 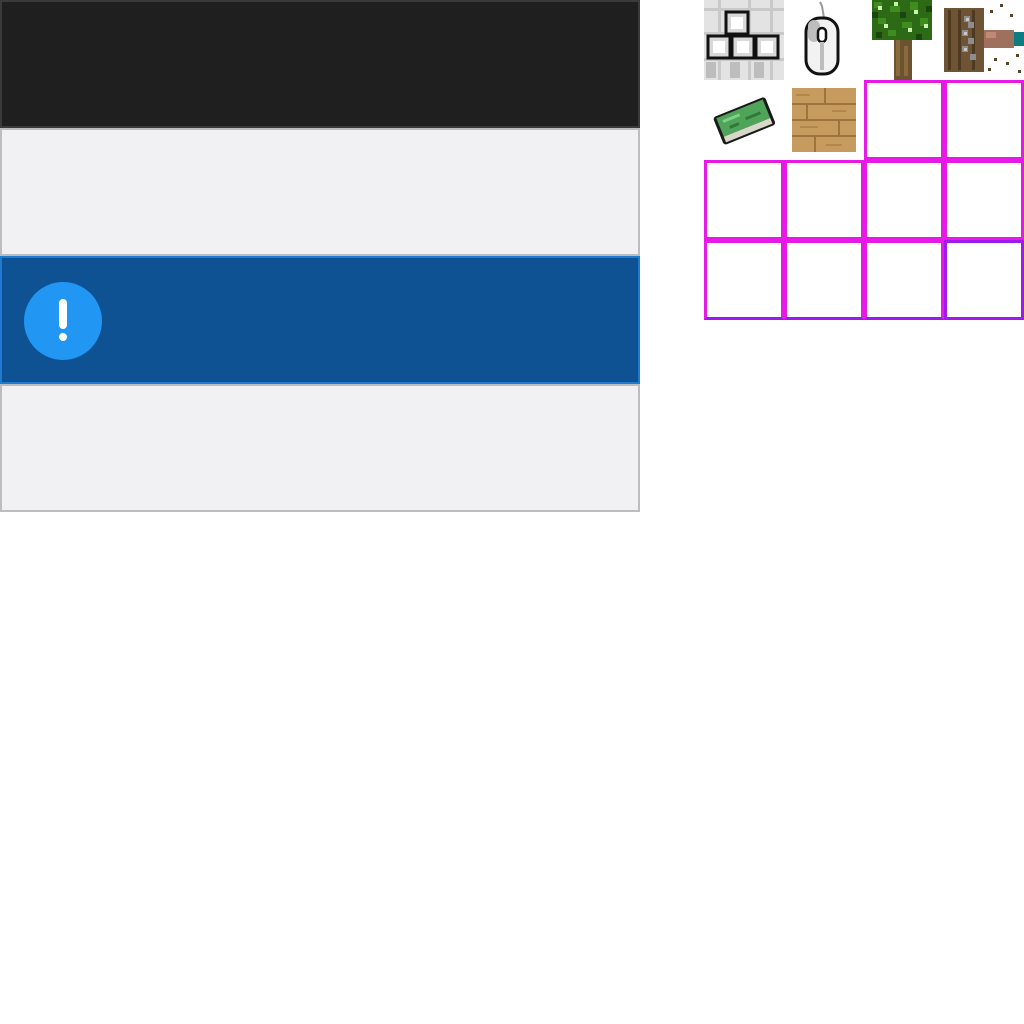 What do you see at coordinates (320, 192) in the screenshot?
I see `light-toast-background` at bounding box center [320, 192].